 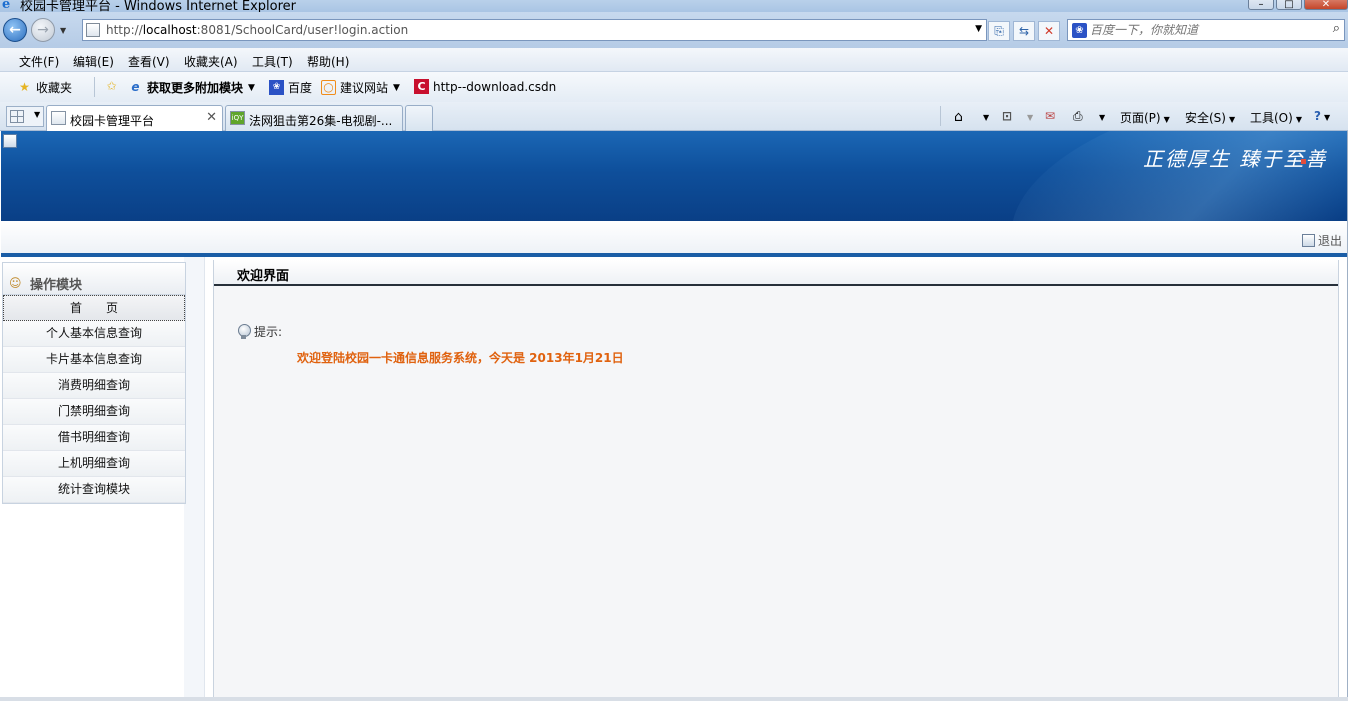 What do you see at coordinates (1007, 116) in the screenshot?
I see `feeds-icon: ⊡` at bounding box center [1007, 116].